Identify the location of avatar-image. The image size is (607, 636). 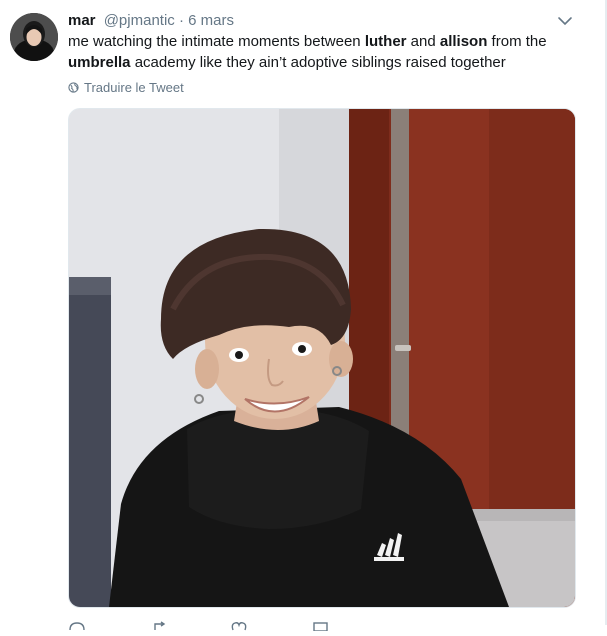
(34, 37).